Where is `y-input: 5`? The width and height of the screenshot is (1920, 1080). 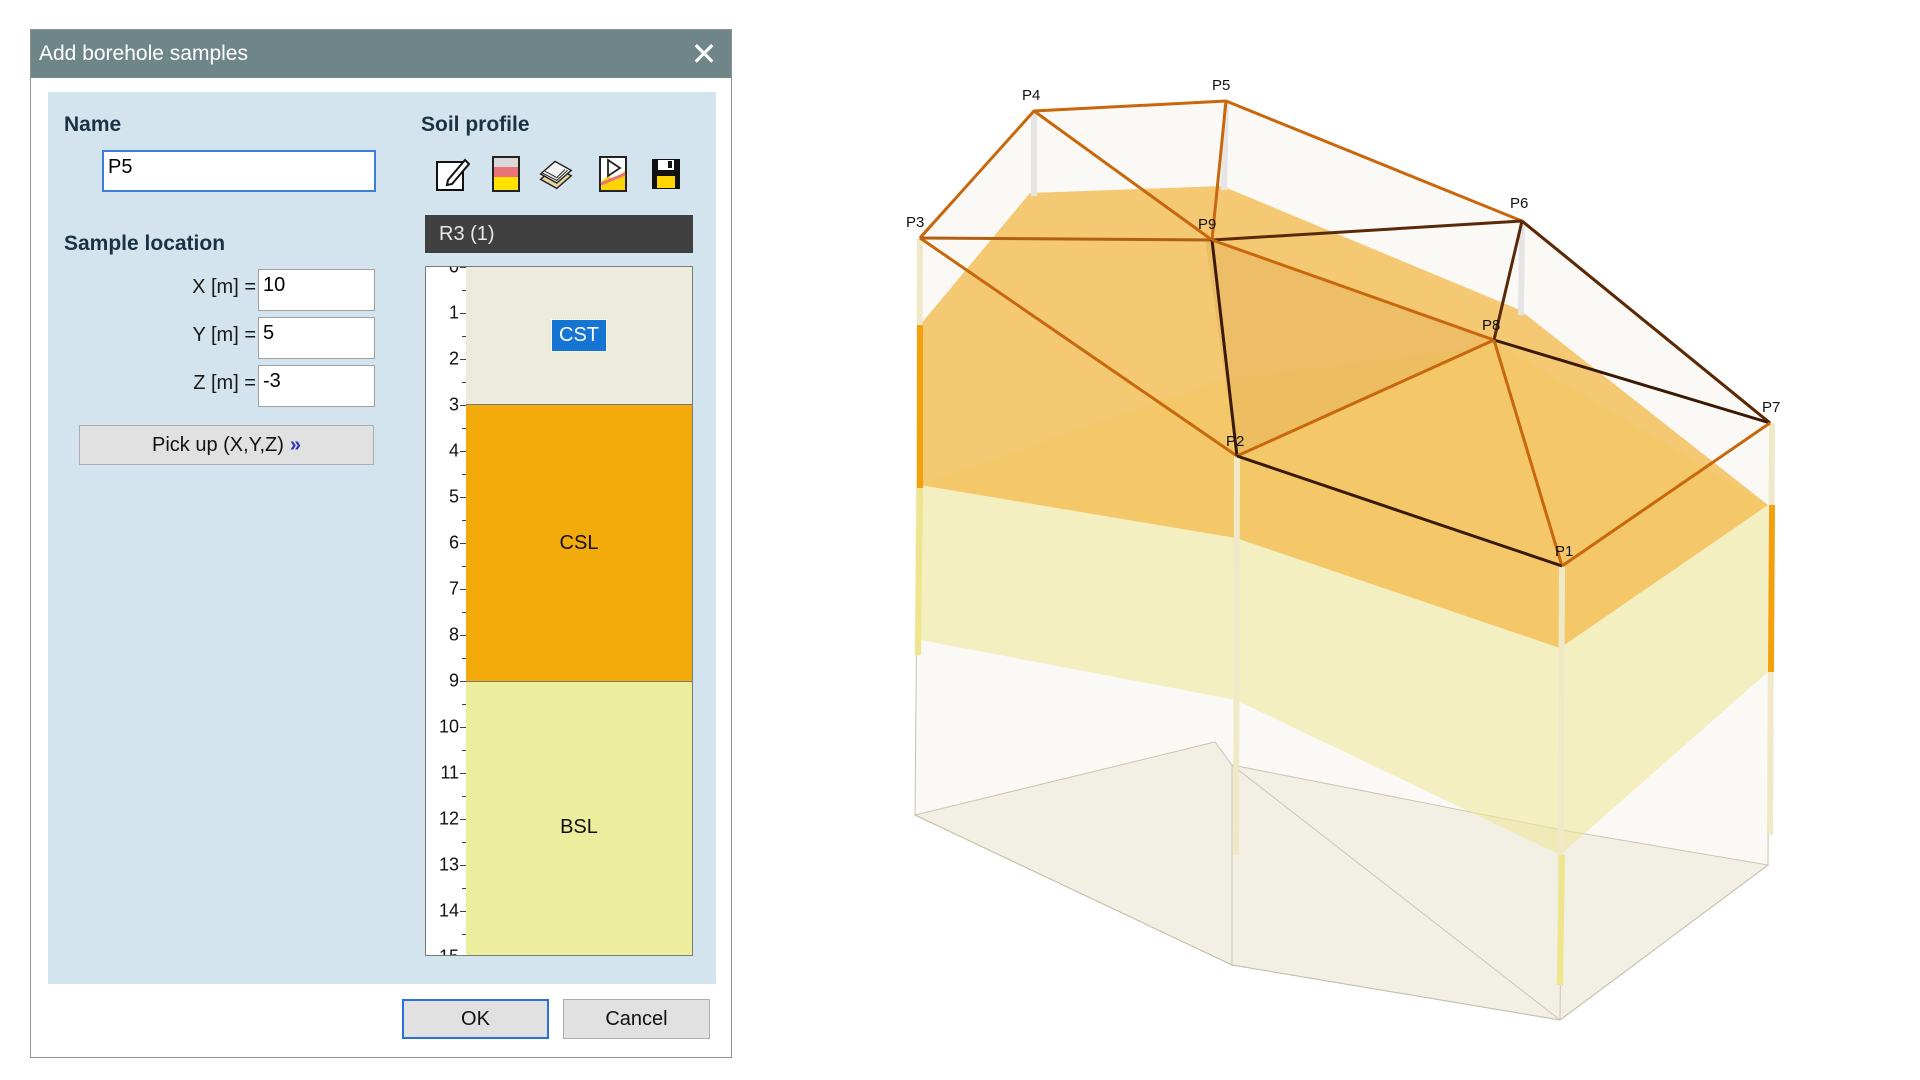 y-input: 5 is located at coordinates (316, 338).